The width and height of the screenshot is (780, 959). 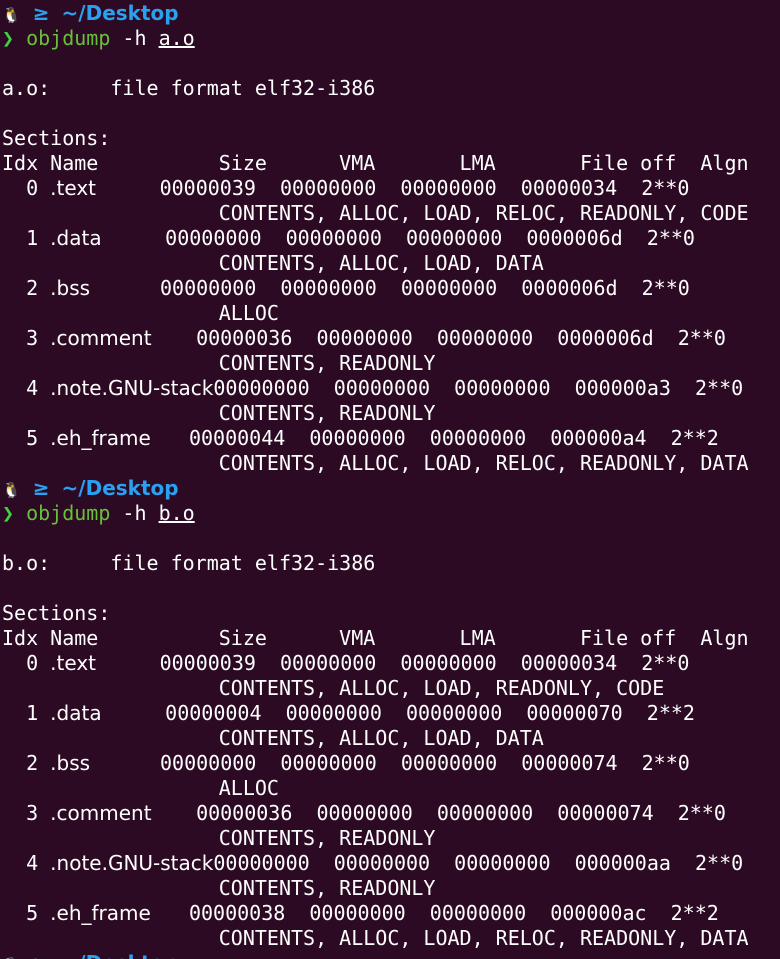 I want to click on section-values: 00000000 00000000 00000000 000000aa 2**0, so click(x=478, y=863).